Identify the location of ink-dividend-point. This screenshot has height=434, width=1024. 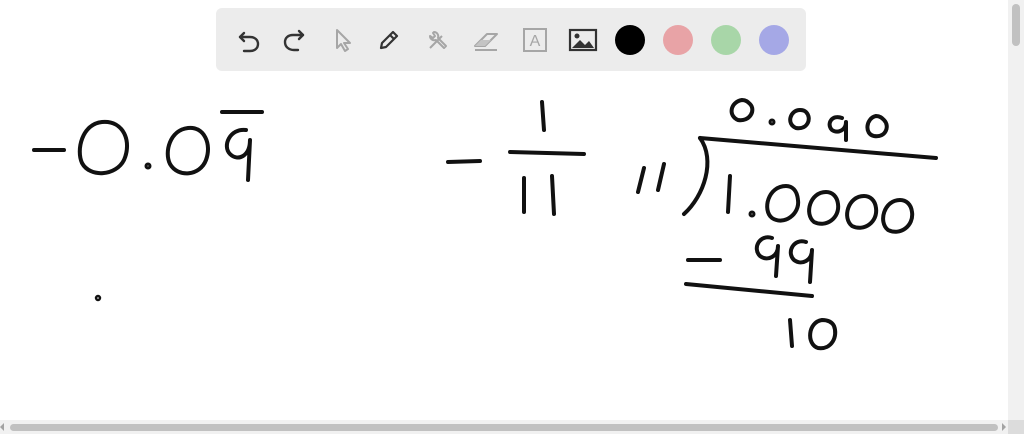
(752, 214).